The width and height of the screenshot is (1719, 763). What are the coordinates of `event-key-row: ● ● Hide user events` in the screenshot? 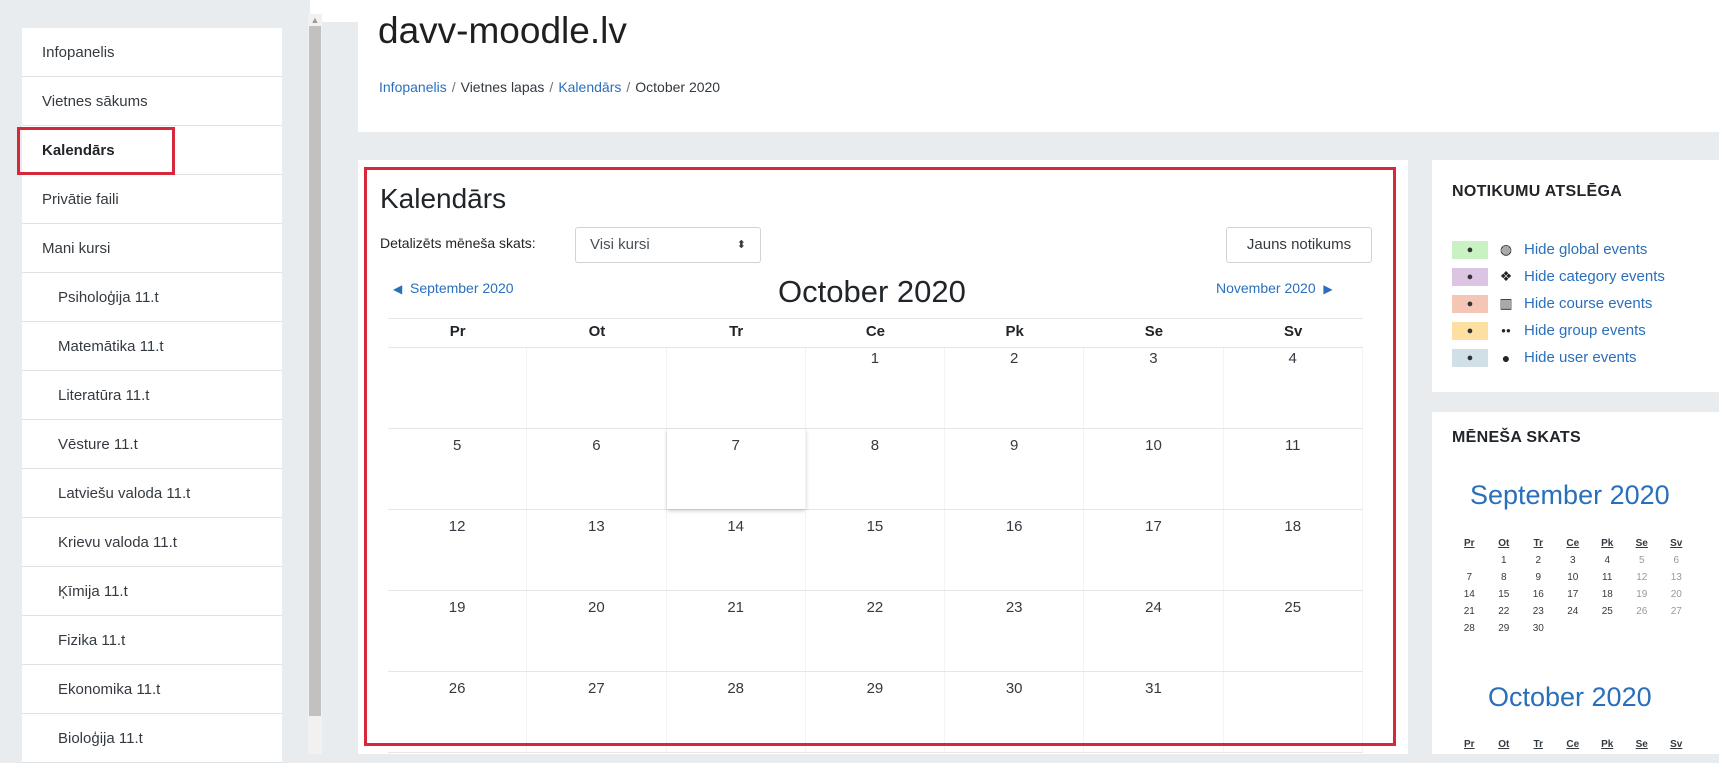 It's located at (1558, 357).